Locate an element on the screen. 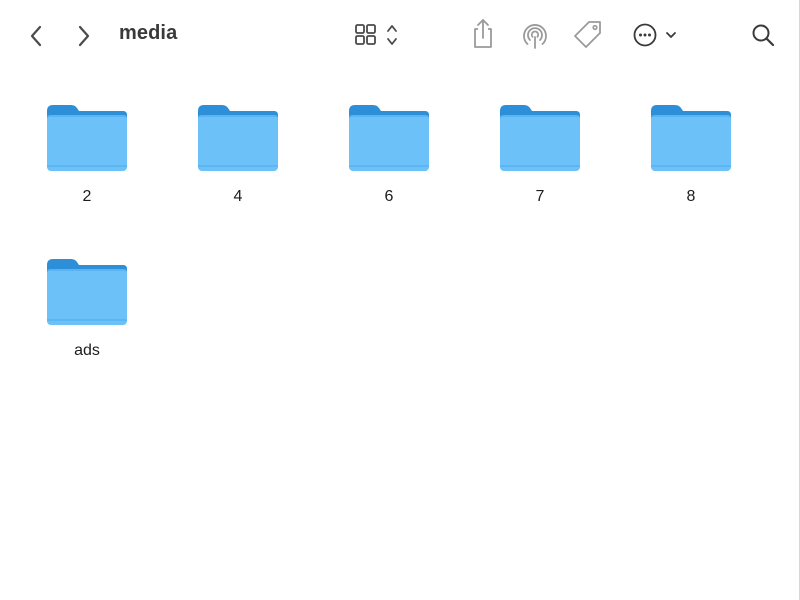  chevron-left-icon is located at coordinates (36, 36).